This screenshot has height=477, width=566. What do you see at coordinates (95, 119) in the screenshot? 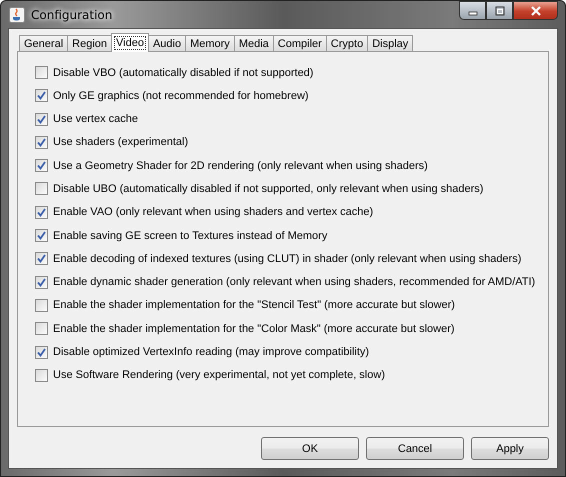
I see `option-label: Use vertex cache` at bounding box center [95, 119].